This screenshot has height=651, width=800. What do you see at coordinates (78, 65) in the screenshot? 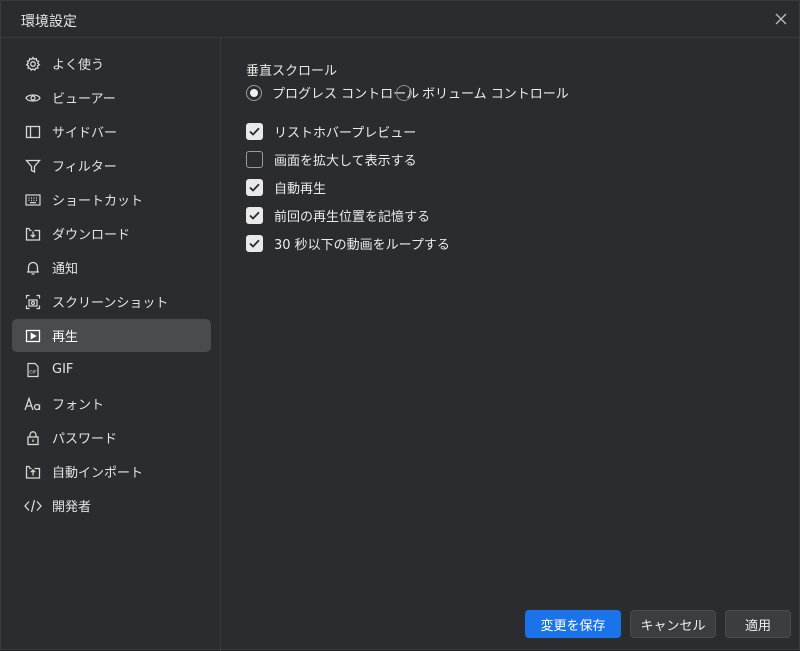
I see `sidebar-item-label: よく使う` at bounding box center [78, 65].